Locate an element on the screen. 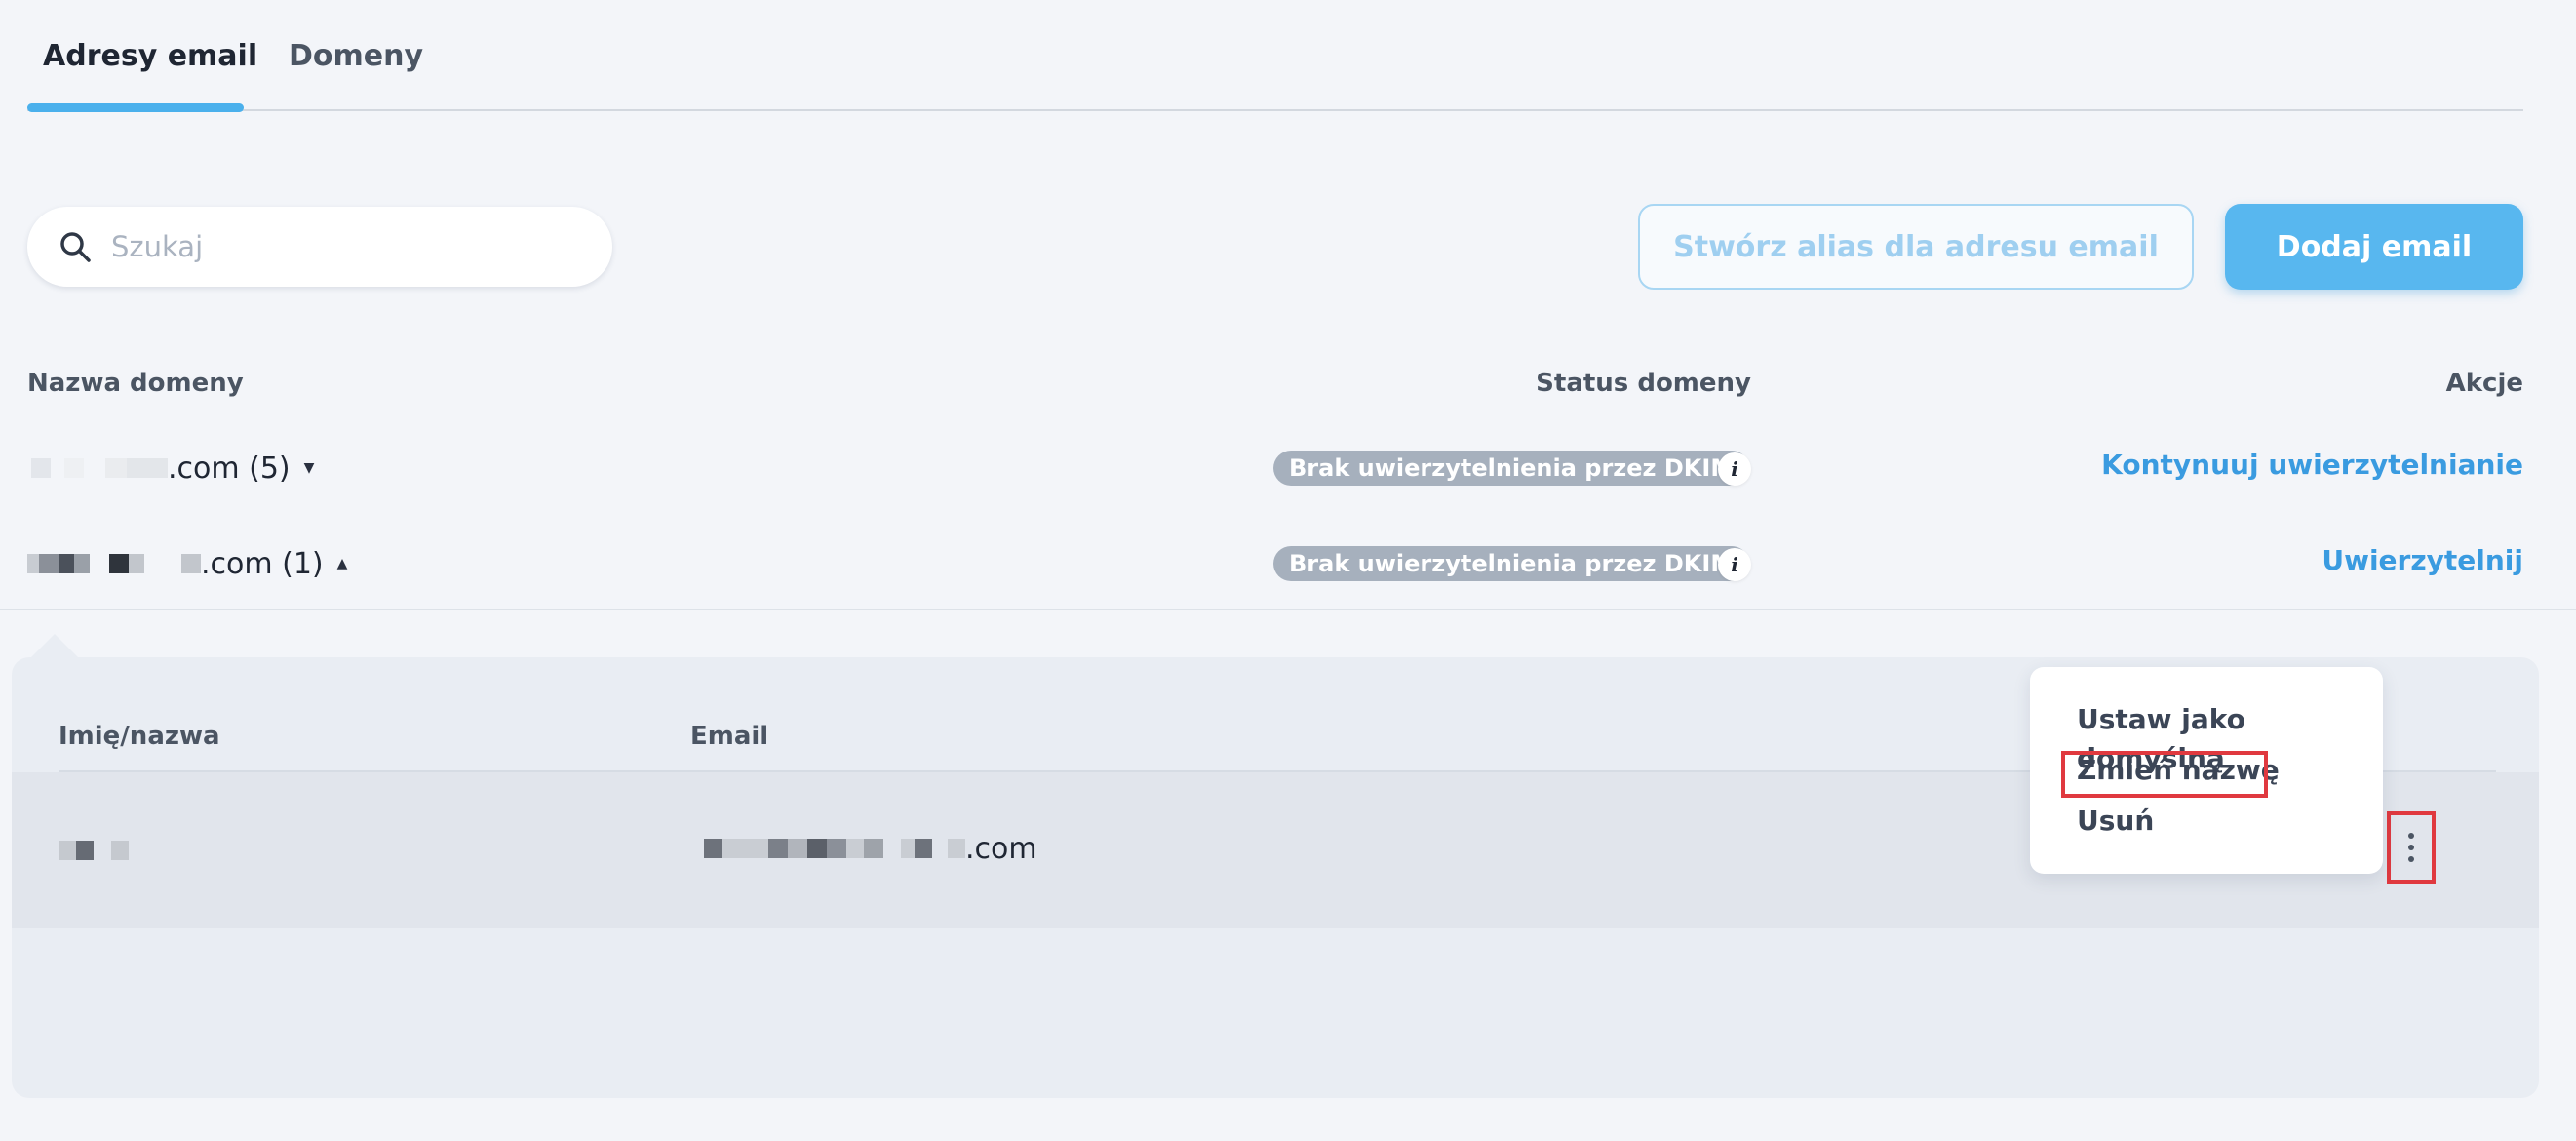  search-input is located at coordinates (345, 247).